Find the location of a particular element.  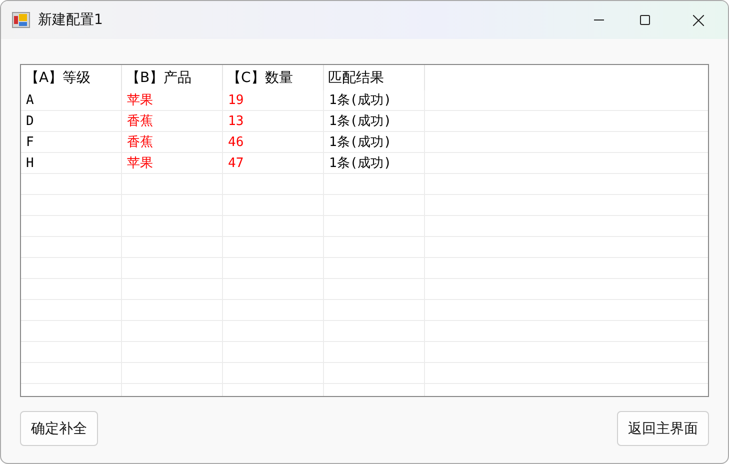

column-header: 【B】产品 is located at coordinates (172, 77).